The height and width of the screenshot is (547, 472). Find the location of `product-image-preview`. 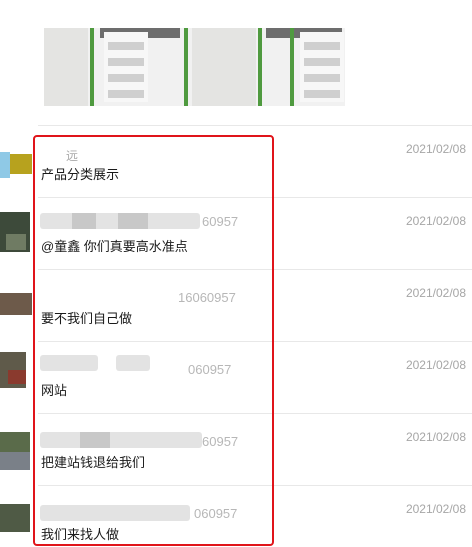

product-image-preview is located at coordinates (194, 67).